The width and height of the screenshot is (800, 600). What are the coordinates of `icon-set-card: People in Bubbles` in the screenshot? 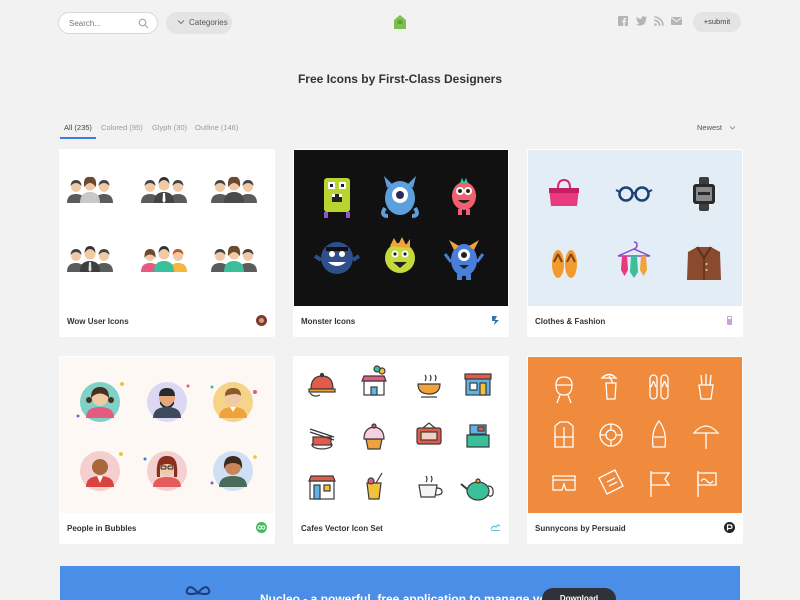 It's located at (167, 450).